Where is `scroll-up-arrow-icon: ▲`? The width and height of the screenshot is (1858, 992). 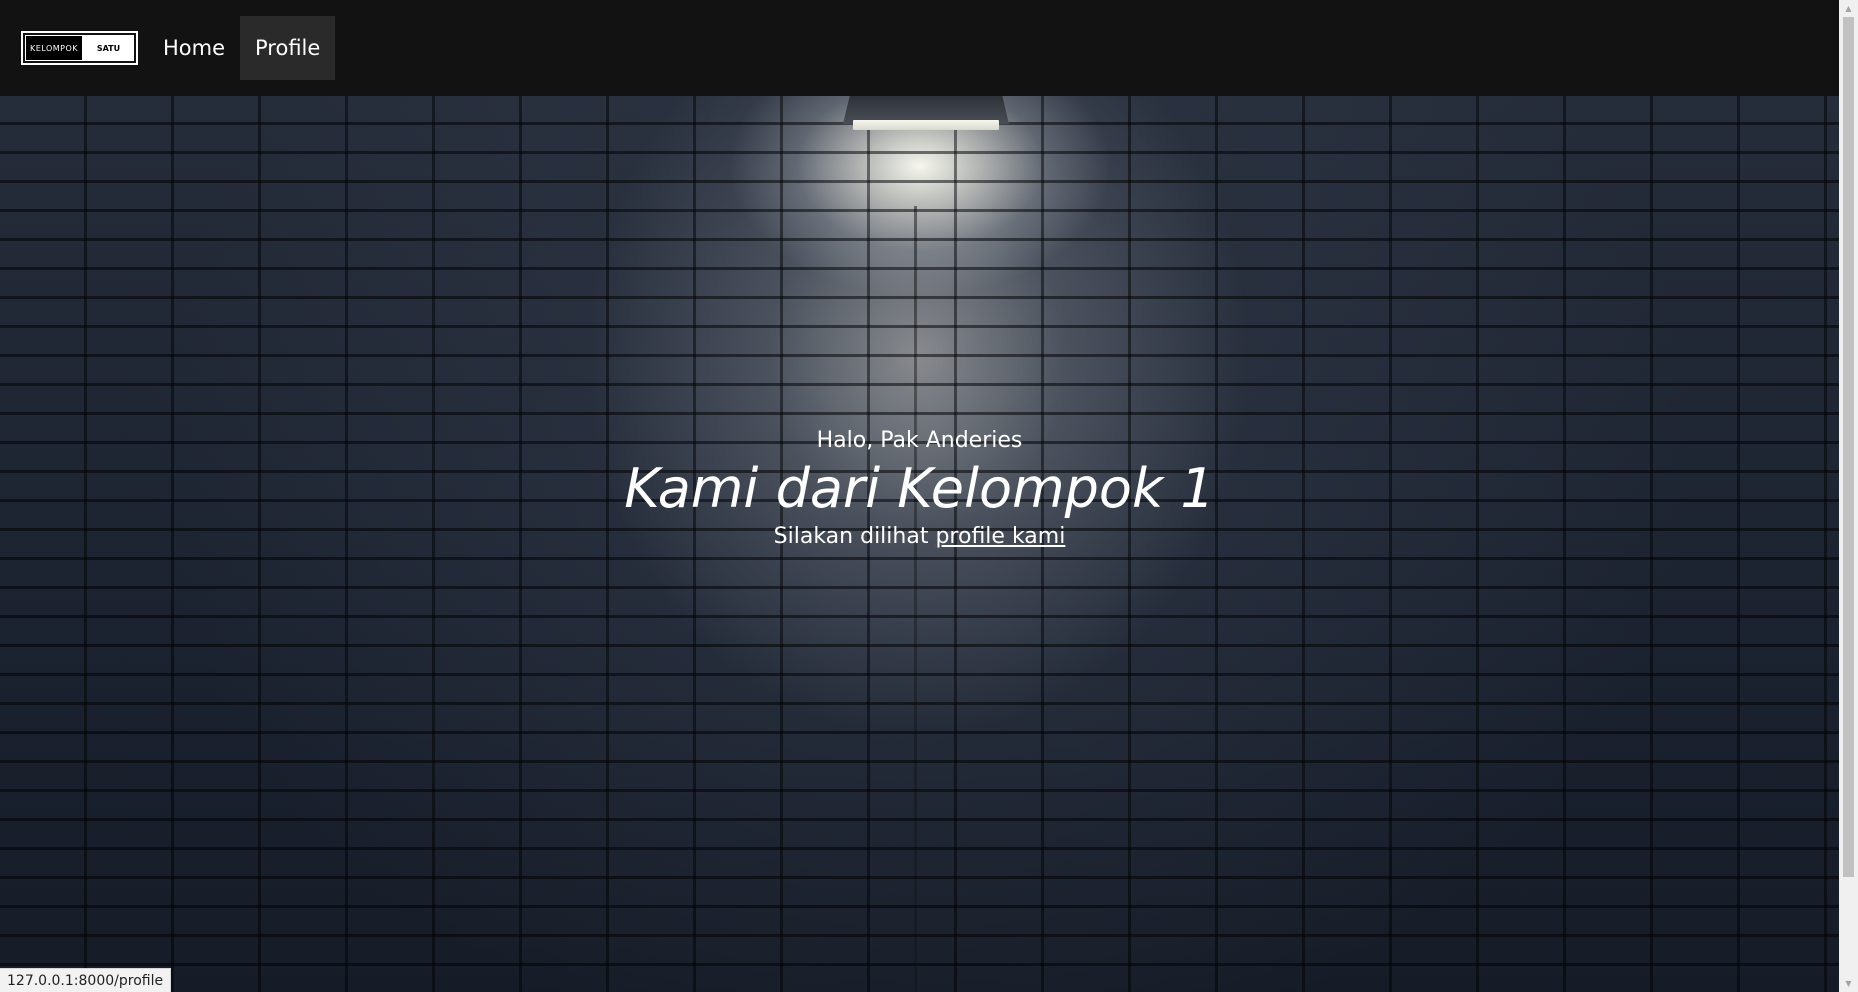
scroll-up-arrow-icon: ▲ is located at coordinates (1848, 8).